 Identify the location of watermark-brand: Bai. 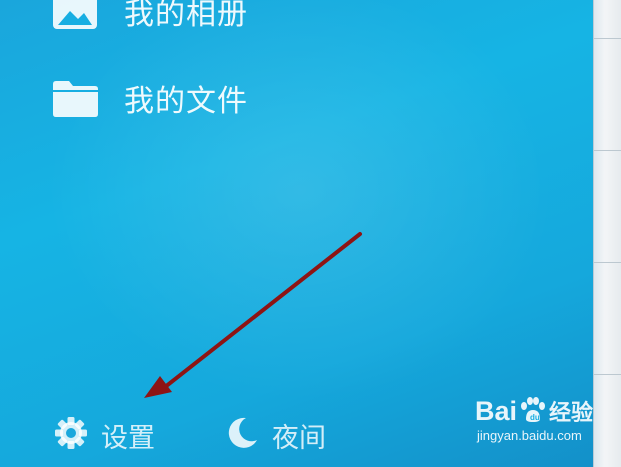
(496, 411).